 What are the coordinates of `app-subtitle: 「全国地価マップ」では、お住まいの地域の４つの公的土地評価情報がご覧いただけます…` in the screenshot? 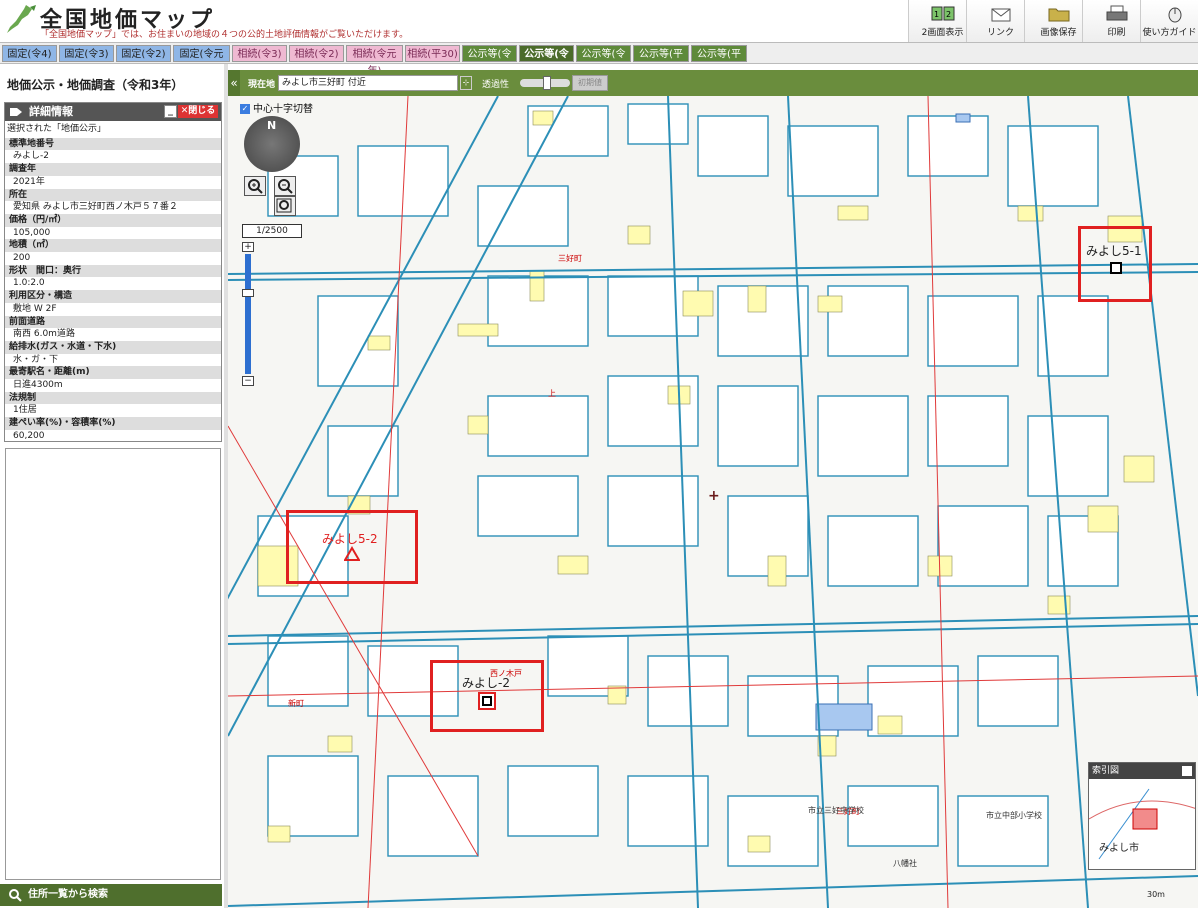 It's located at (224, 35).